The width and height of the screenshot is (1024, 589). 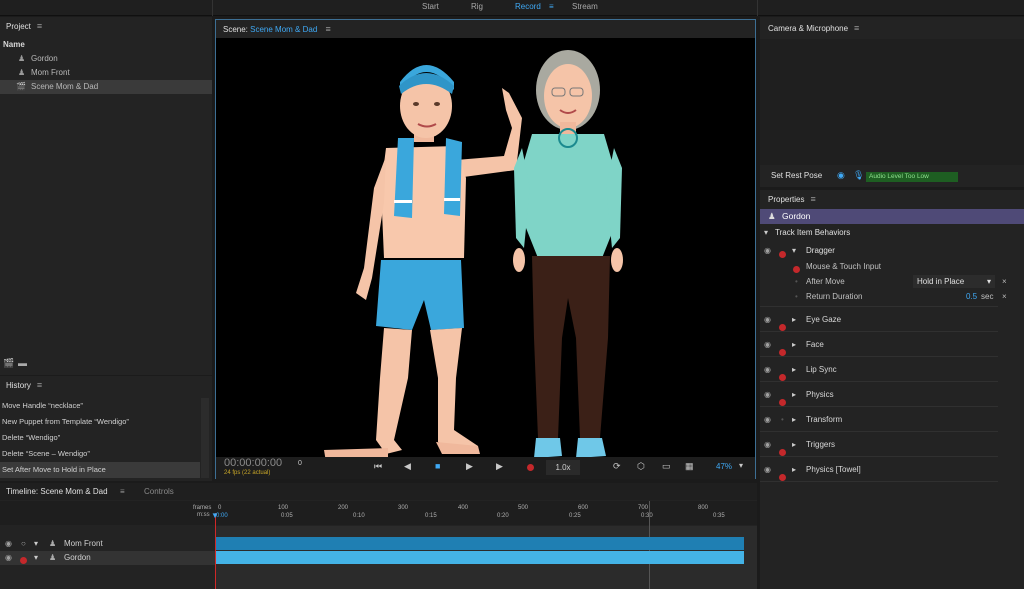 What do you see at coordinates (641, 466) in the screenshot?
I see `puppet-mode-icon: ⬡` at bounding box center [641, 466].